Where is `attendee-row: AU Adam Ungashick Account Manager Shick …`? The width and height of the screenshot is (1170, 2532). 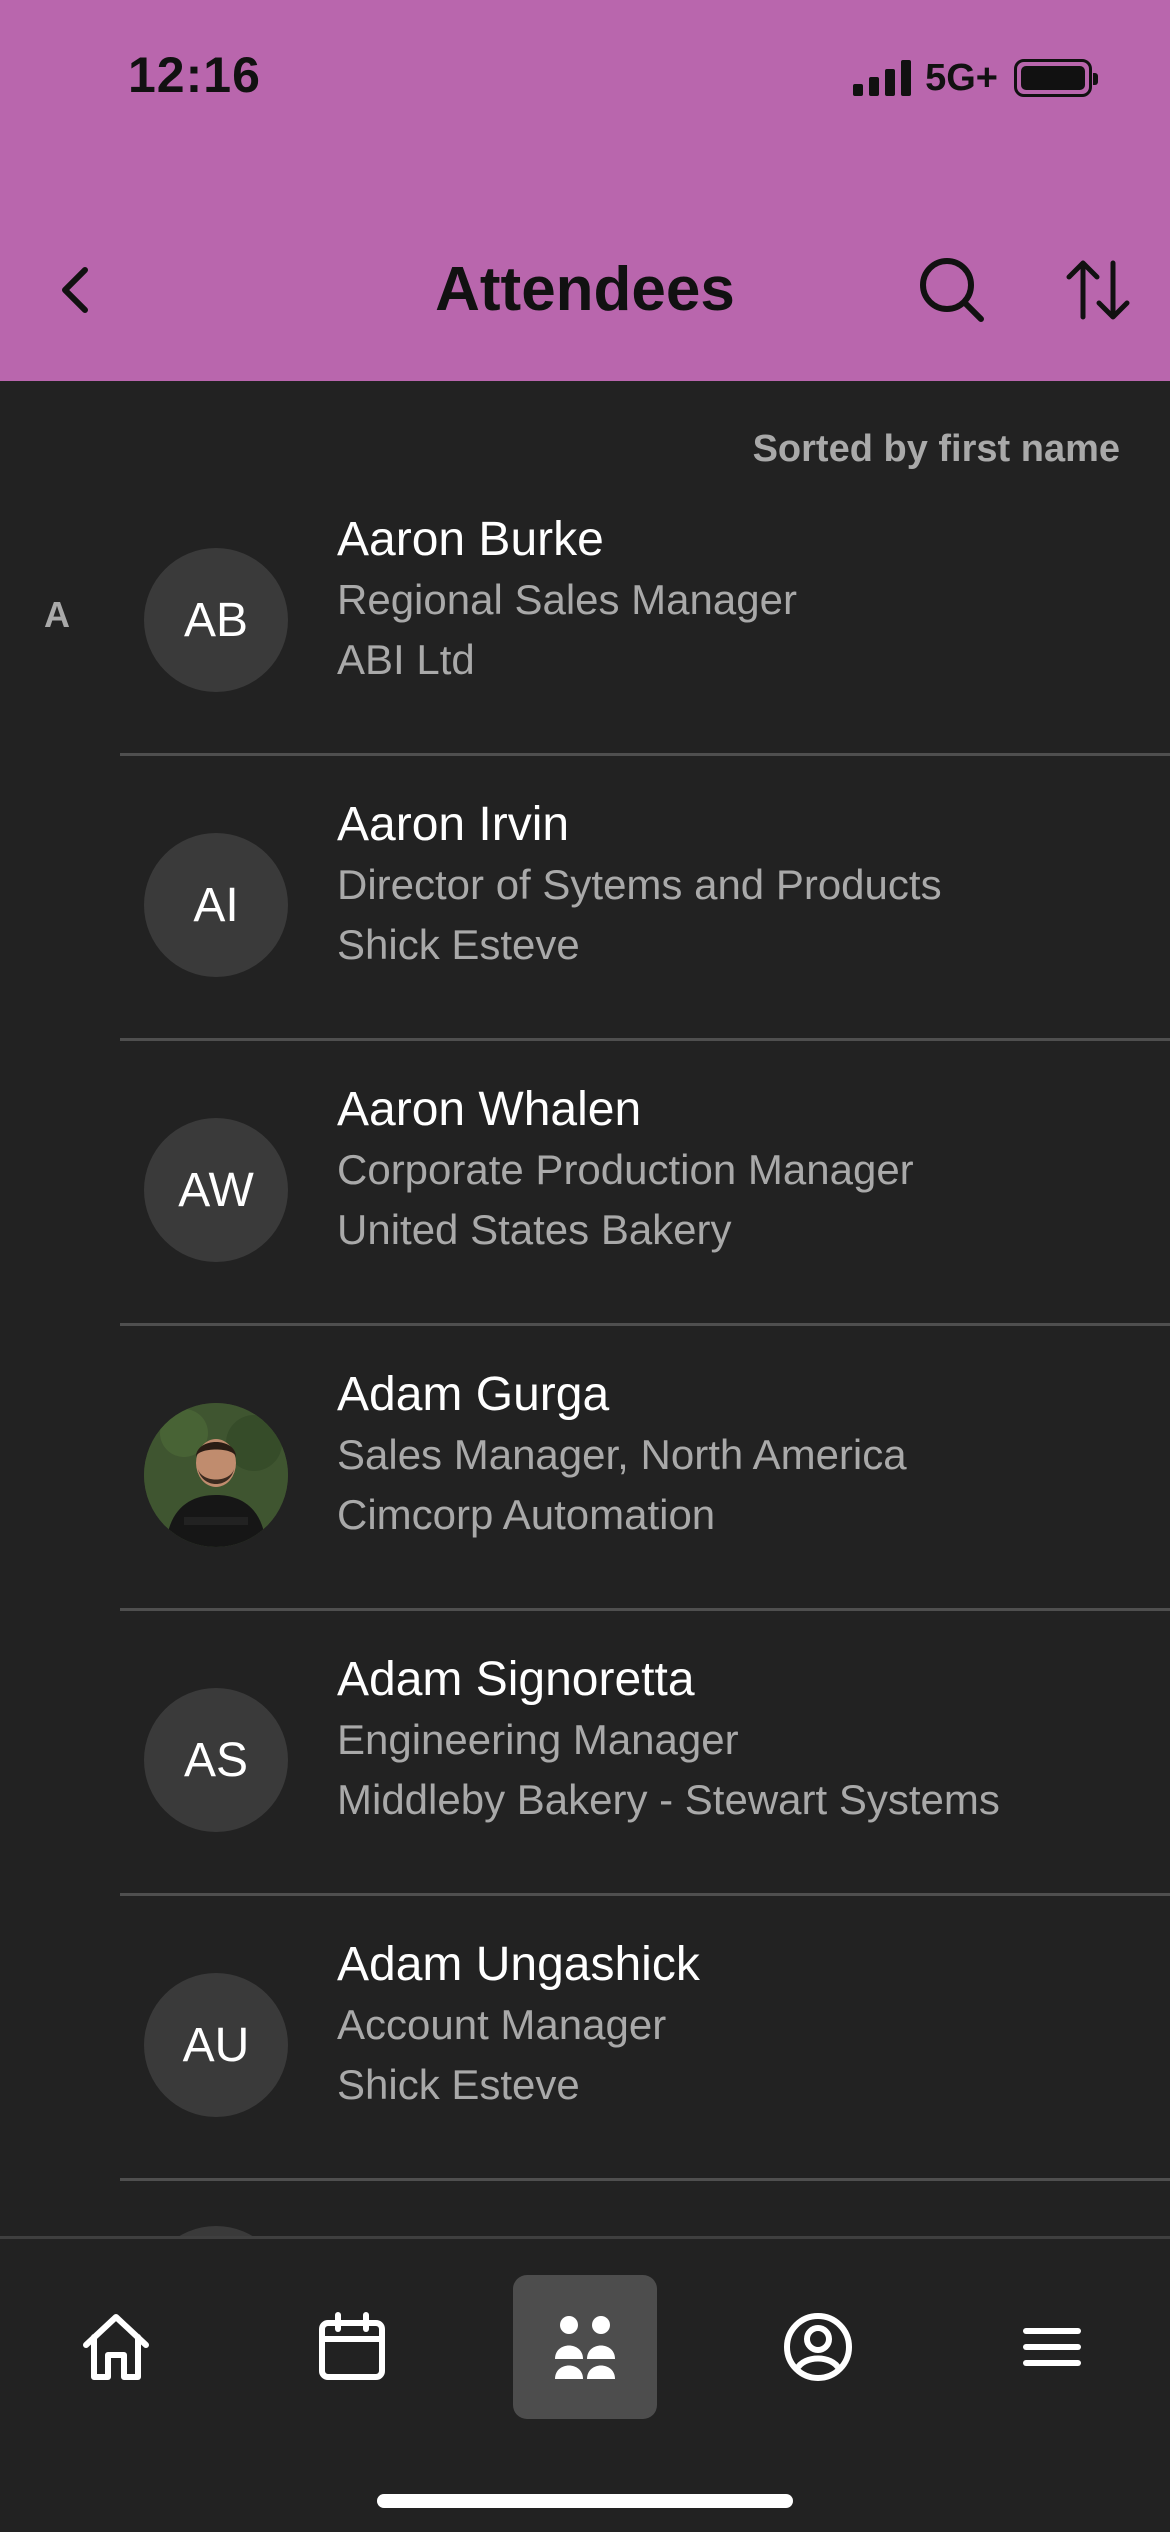 attendee-row: AU Adam Ungashick Account Manager Shick … is located at coordinates (645, 2039).